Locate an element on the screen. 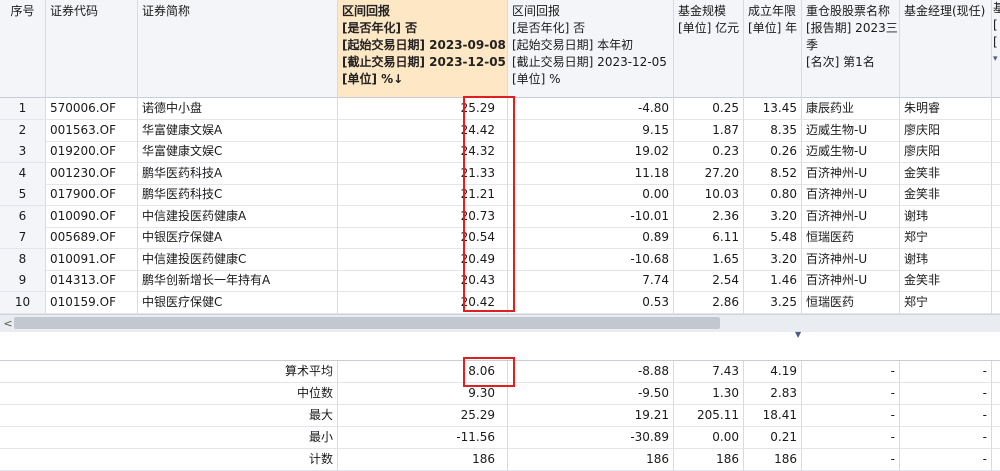 This screenshot has width=1000, height=471. col-header-top-stock: 重仓股股票名称 [报告期] 2023三 季 [名次] 第1名 is located at coordinates (851, 49).